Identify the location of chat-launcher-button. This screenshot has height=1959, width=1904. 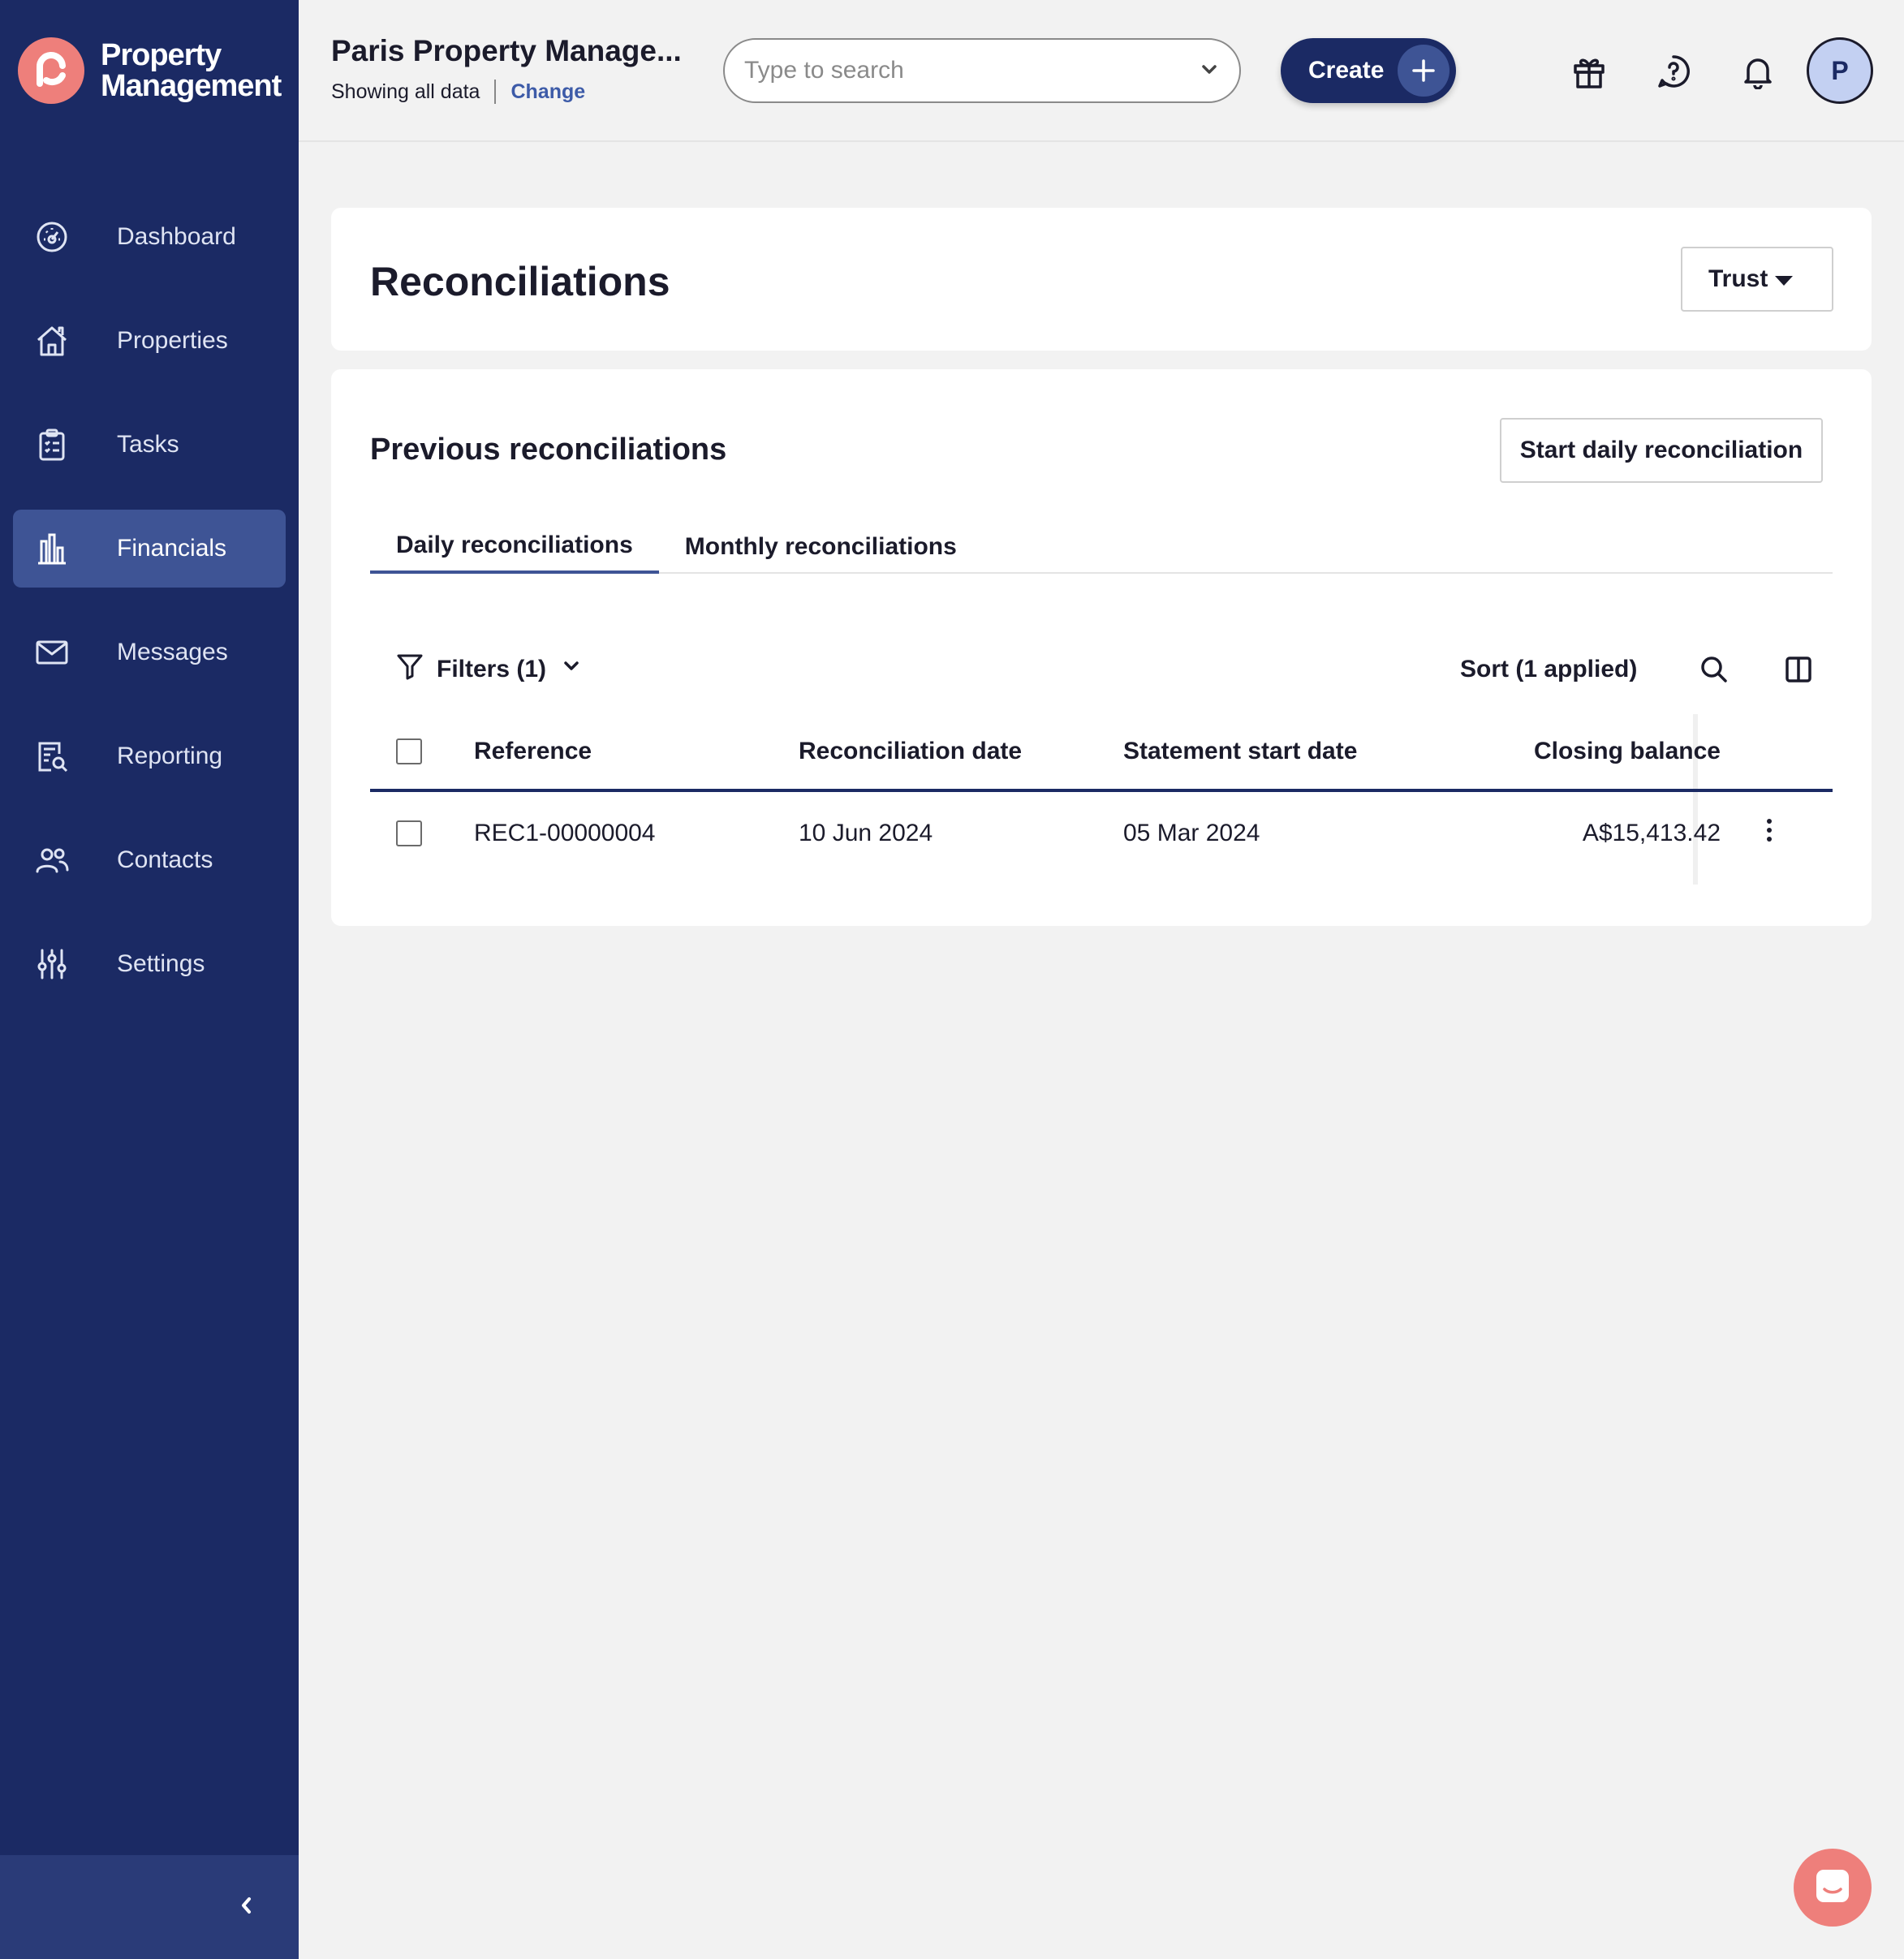
(1833, 1888).